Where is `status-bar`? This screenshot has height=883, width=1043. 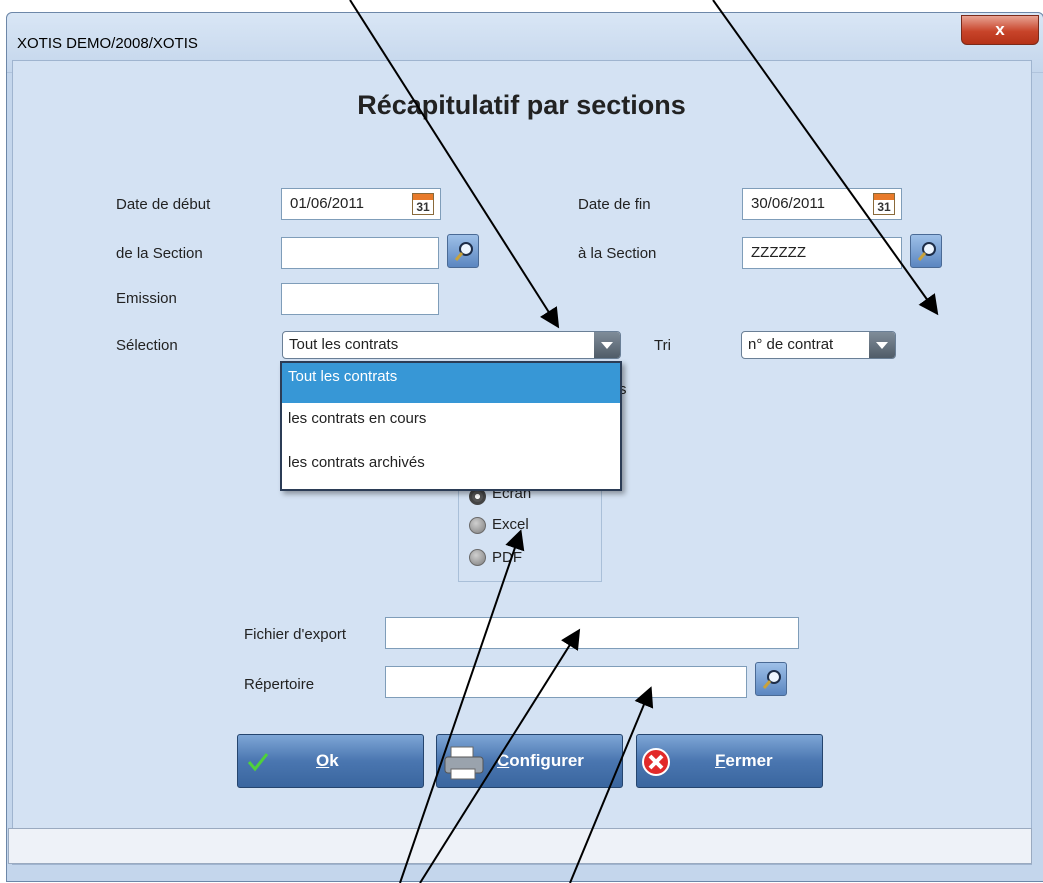 status-bar is located at coordinates (520, 846).